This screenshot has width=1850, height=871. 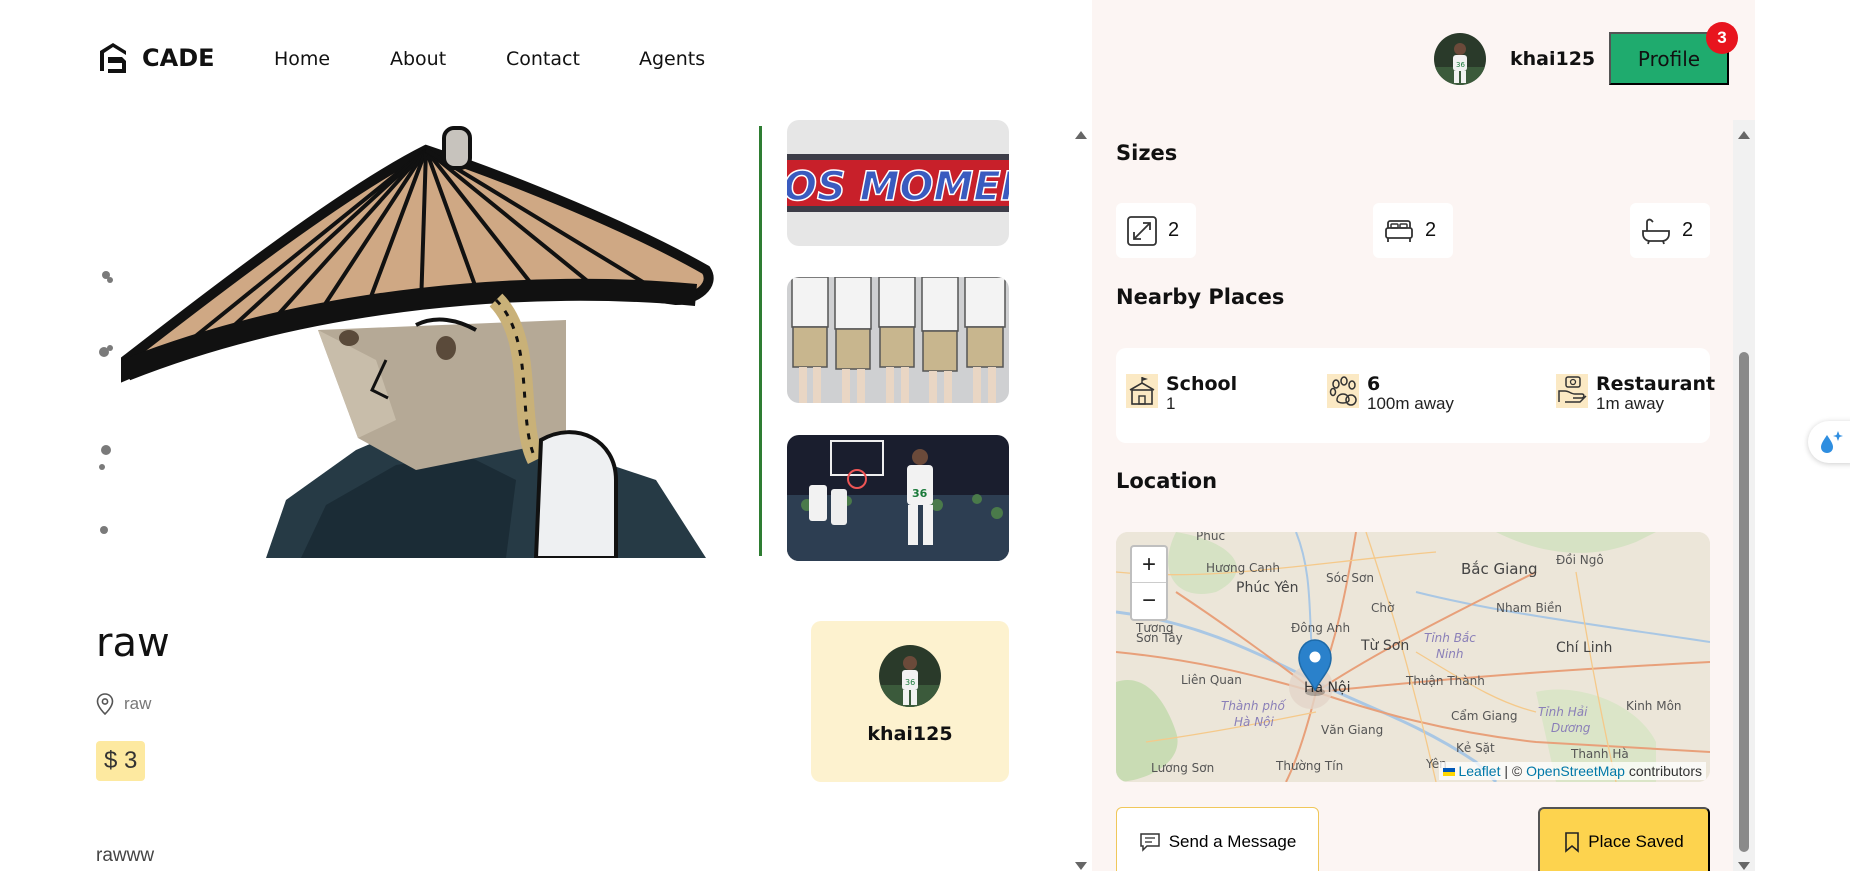 What do you see at coordinates (1081, 135) in the screenshot?
I see `scroll-up-arrow` at bounding box center [1081, 135].